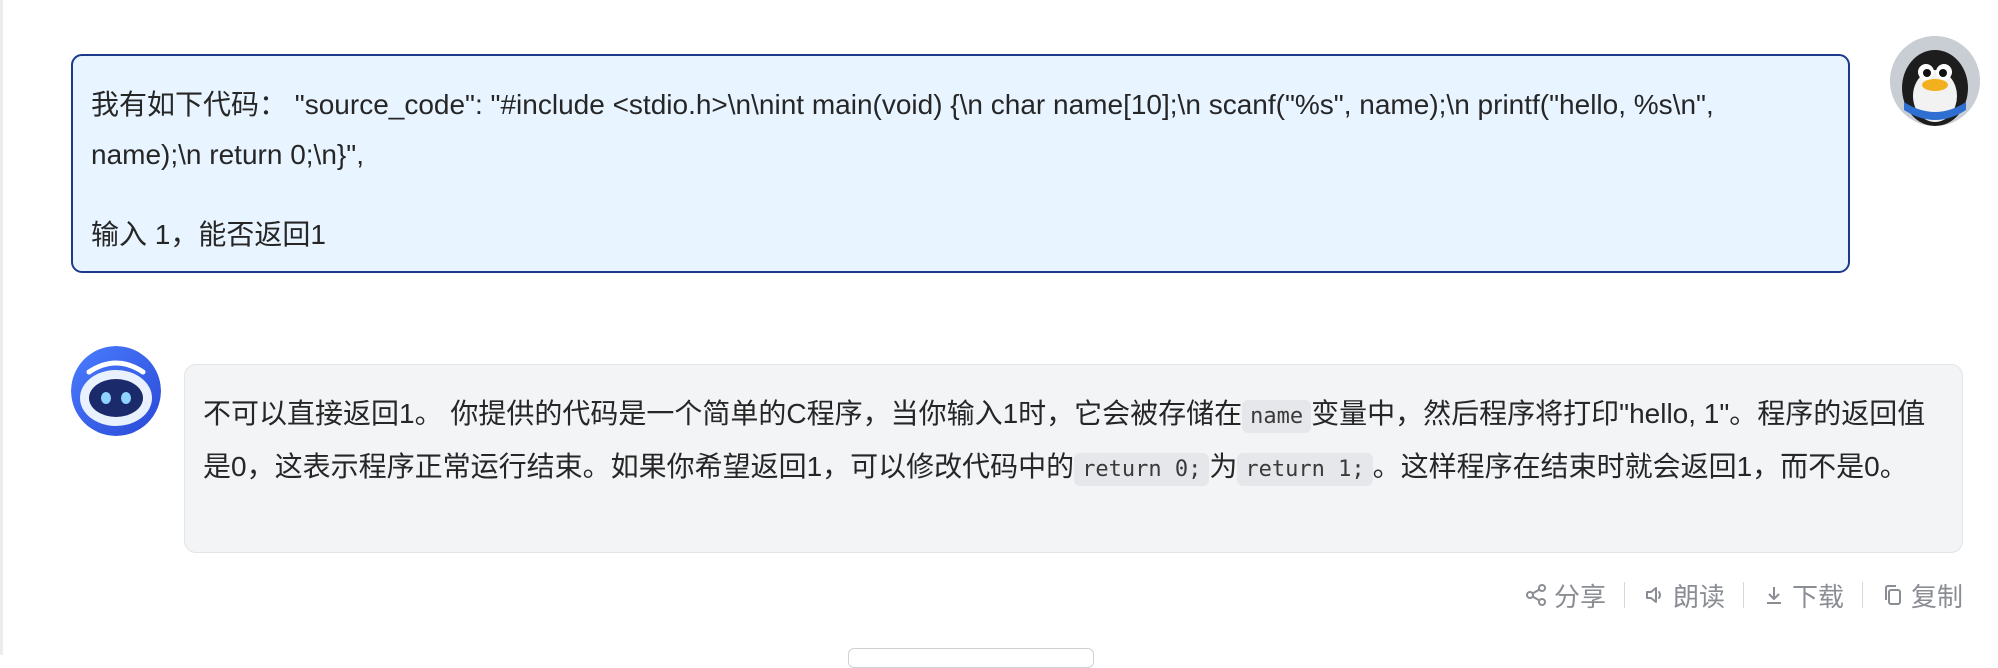 Image resolution: width=1998 pixels, height=668 pixels. Describe the element at coordinates (1653, 595) in the screenshot. I see `speaker-icon` at that location.